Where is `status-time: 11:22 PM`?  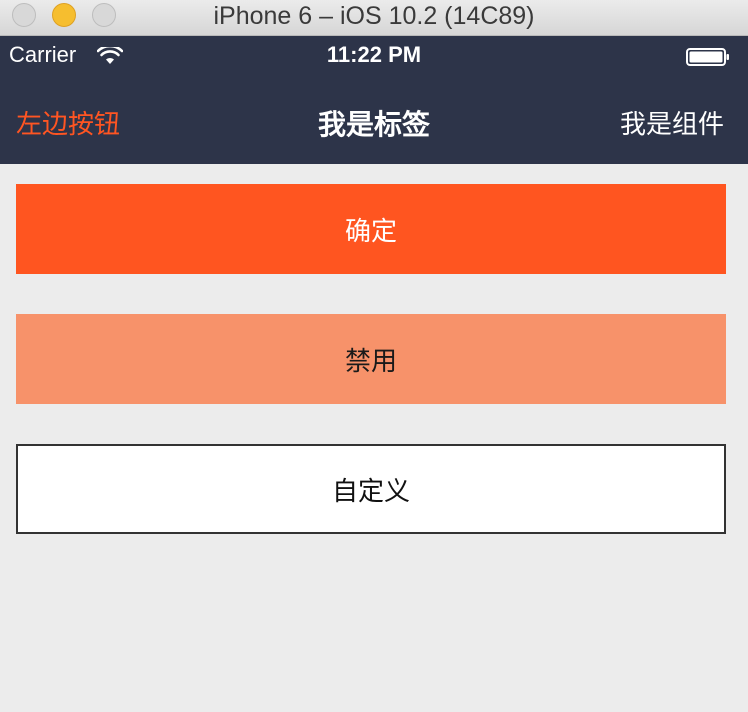 status-time: 11:22 PM is located at coordinates (374, 54).